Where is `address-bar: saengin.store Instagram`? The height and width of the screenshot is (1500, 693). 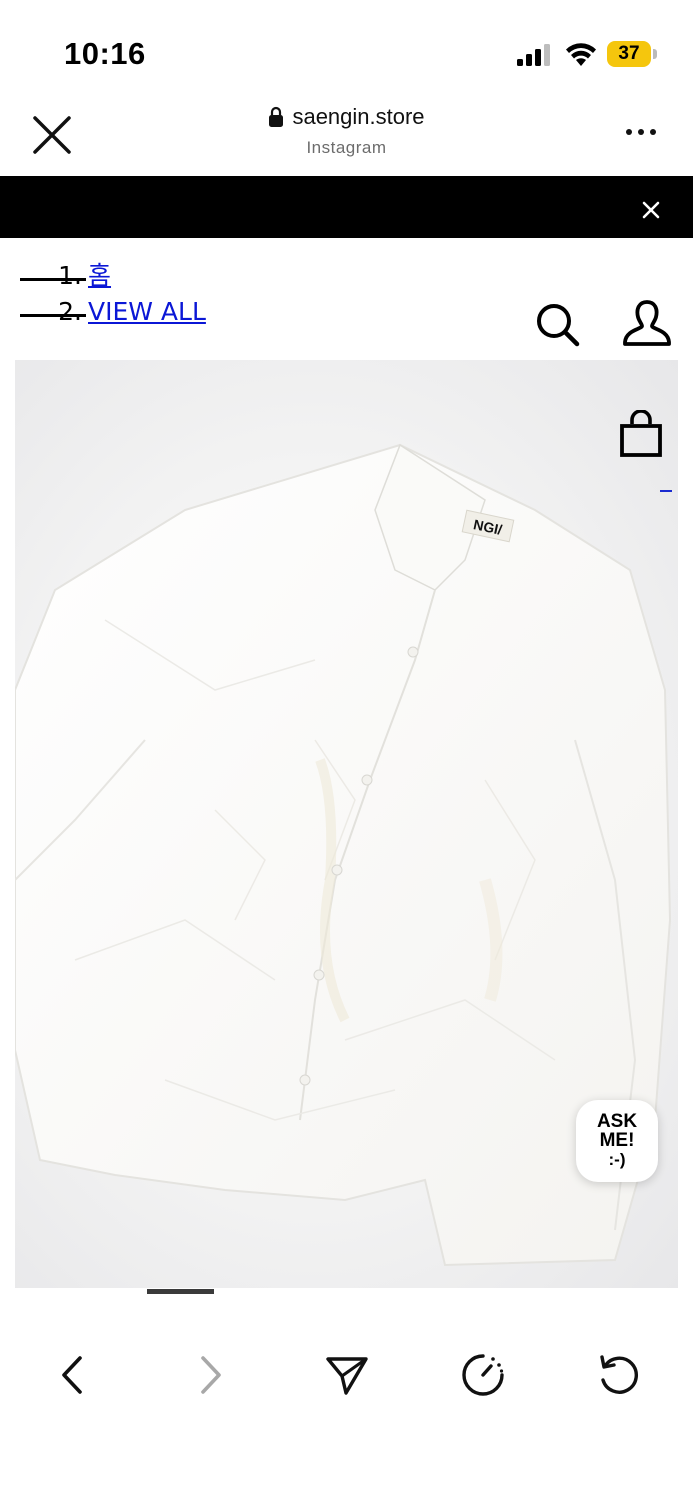
address-bar: saengin.store Instagram is located at coordinates (346, 130).